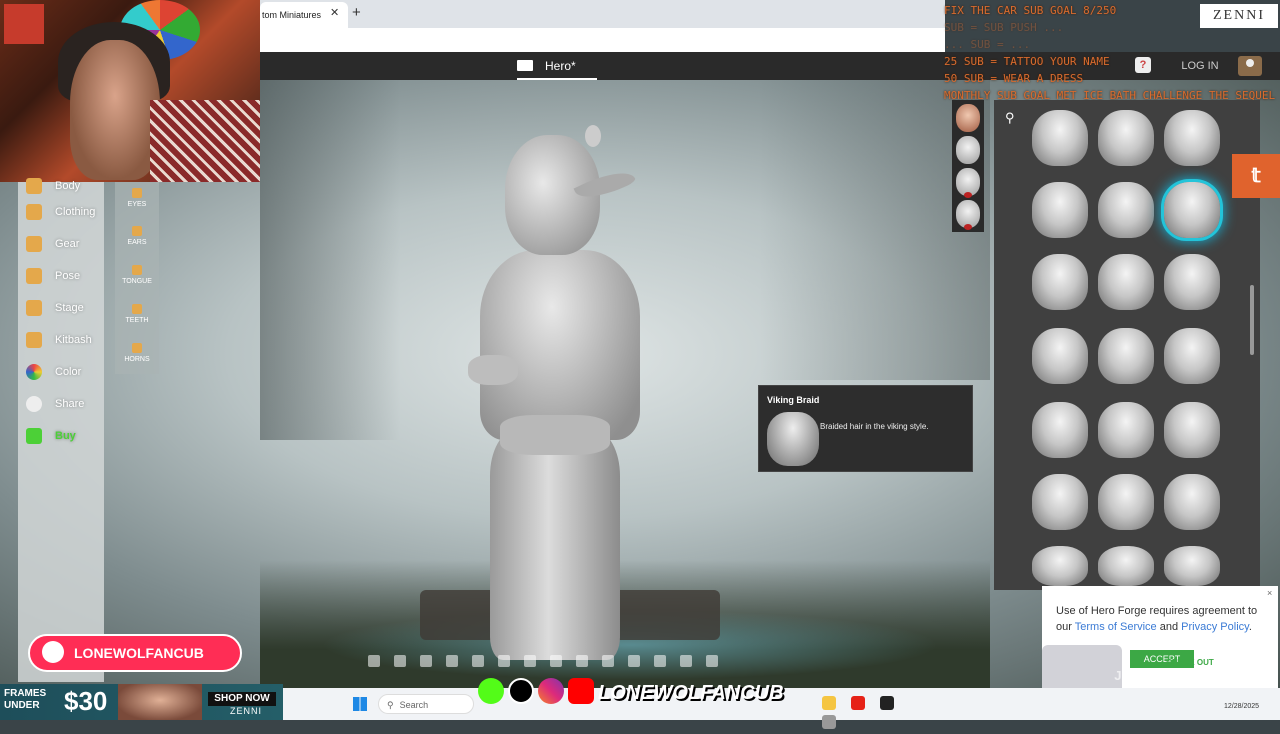  What do you see at coordinates (829, 703) in the screenshot?
I see `folder-icon` at bounding box center [829, 703].